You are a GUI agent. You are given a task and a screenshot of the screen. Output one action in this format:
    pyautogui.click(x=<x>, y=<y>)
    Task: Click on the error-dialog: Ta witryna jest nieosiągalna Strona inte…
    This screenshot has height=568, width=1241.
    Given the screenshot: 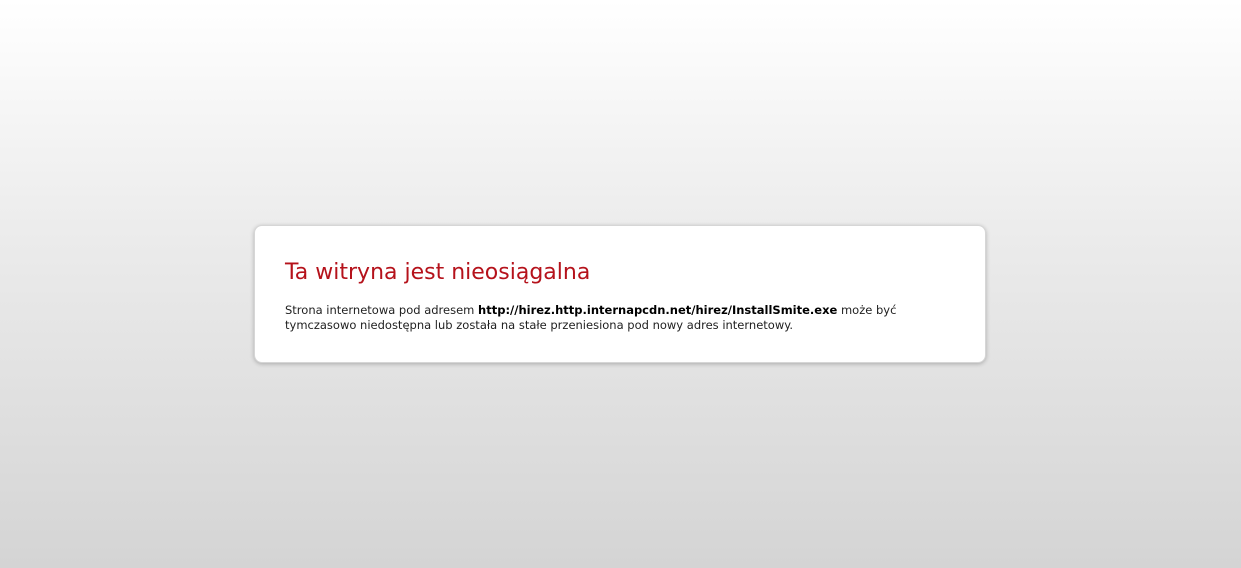 What is the action you would take?
    pyautogui.click(x=620, y=294)
    